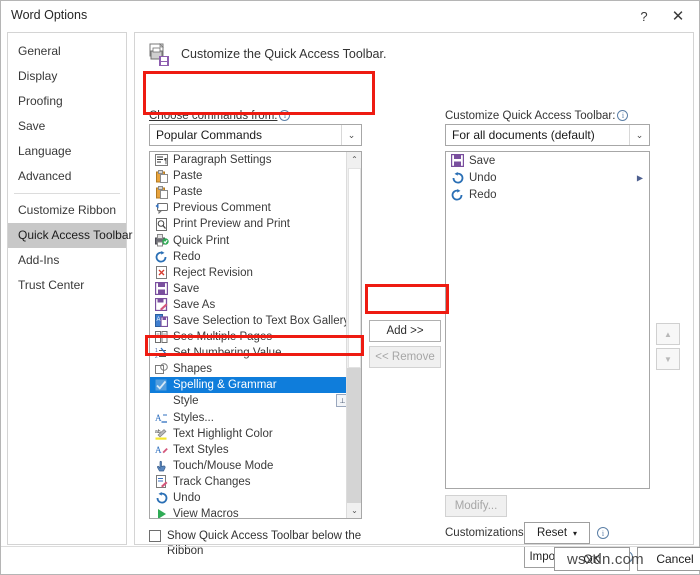 The width and height of the screenshot is (700, 575). I want to click on touch-mouse-mode-icon, so click(161, 466).